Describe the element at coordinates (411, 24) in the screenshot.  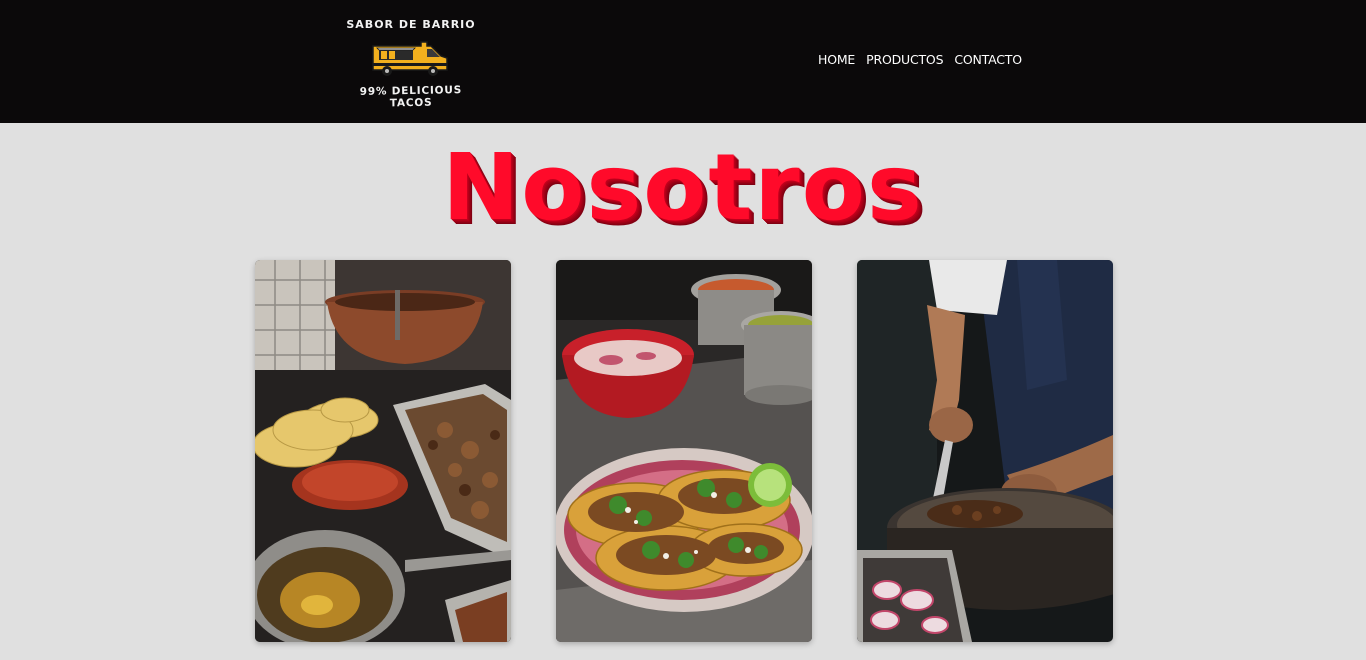
I see `logo-brand-text: SABOR DE BARRIO` at that location.